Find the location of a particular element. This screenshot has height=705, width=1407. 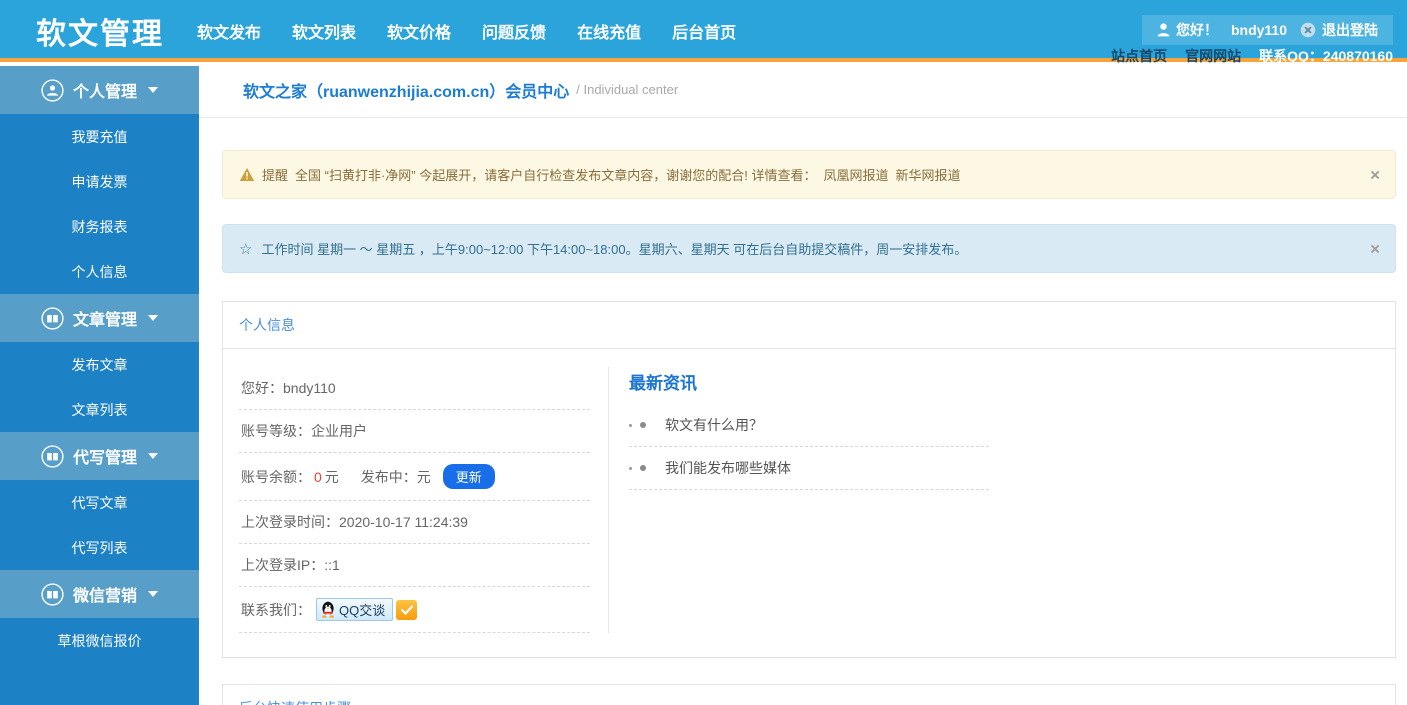

qq-chat-button: QQ交谈 is located at coordinates (355, 609).